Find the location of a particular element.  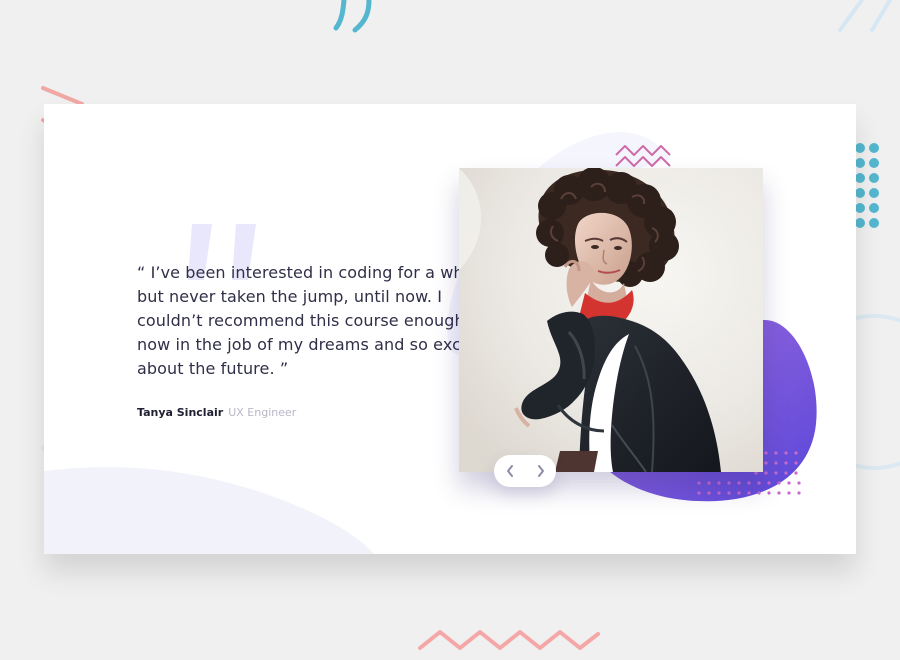

chevron-left-icon is located at coordinates (509, 471).